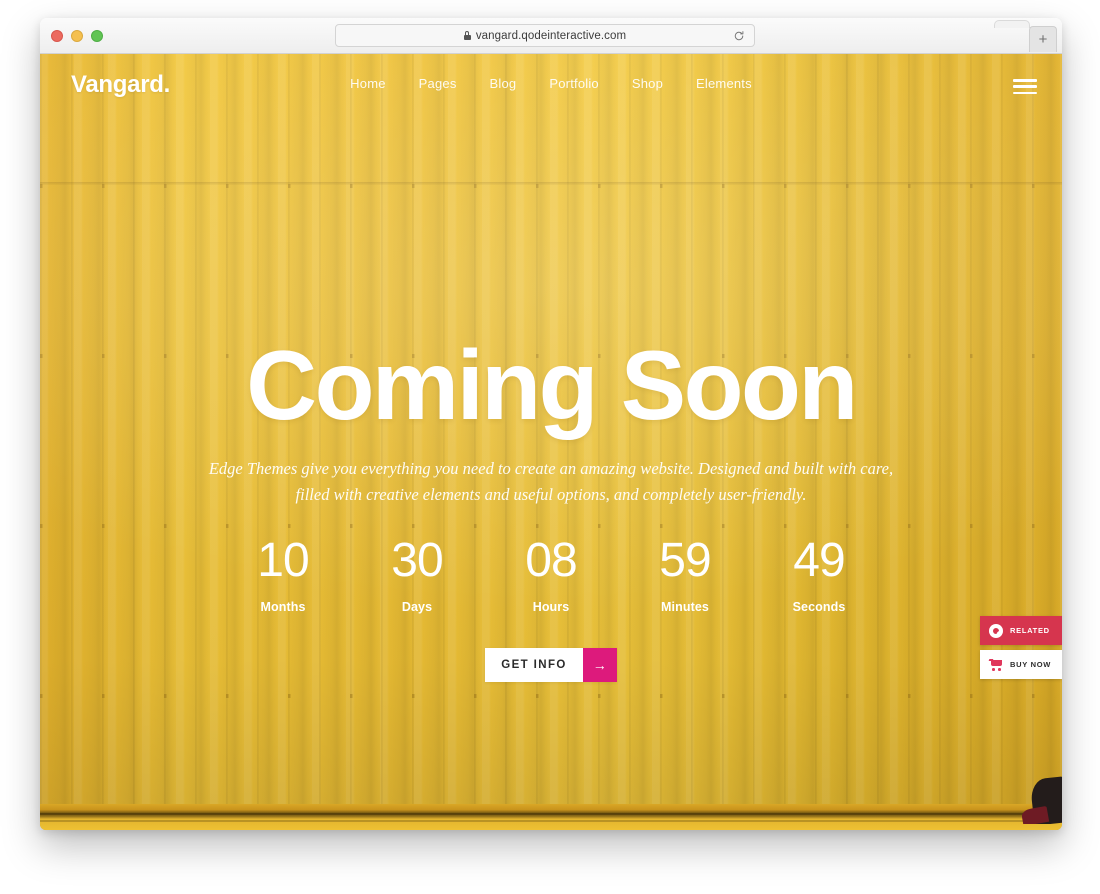 The image size is (1100, 894). I want to click on browser-chrome: vangard.qodeinteractive.com +, so click(551, 36).